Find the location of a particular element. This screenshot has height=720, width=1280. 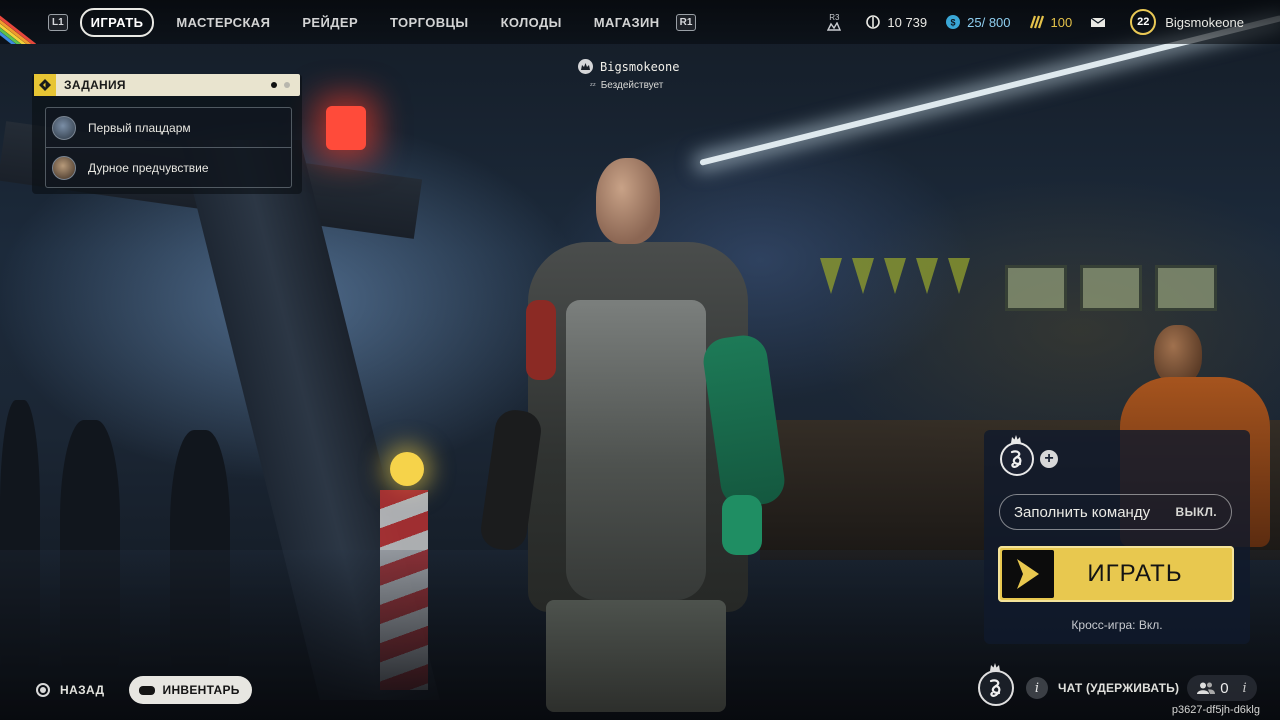

player-nameplate: Bigsmokeone ᶻᶻ Бездействует is located at coordinates (638, 75).